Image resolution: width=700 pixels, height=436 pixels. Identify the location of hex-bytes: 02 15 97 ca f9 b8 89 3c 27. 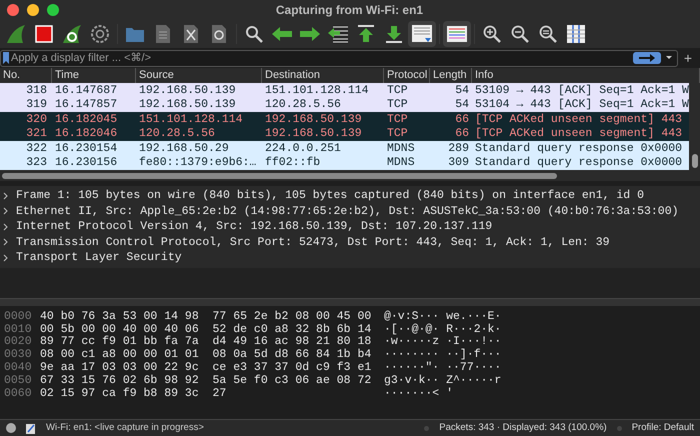
(134, 394).